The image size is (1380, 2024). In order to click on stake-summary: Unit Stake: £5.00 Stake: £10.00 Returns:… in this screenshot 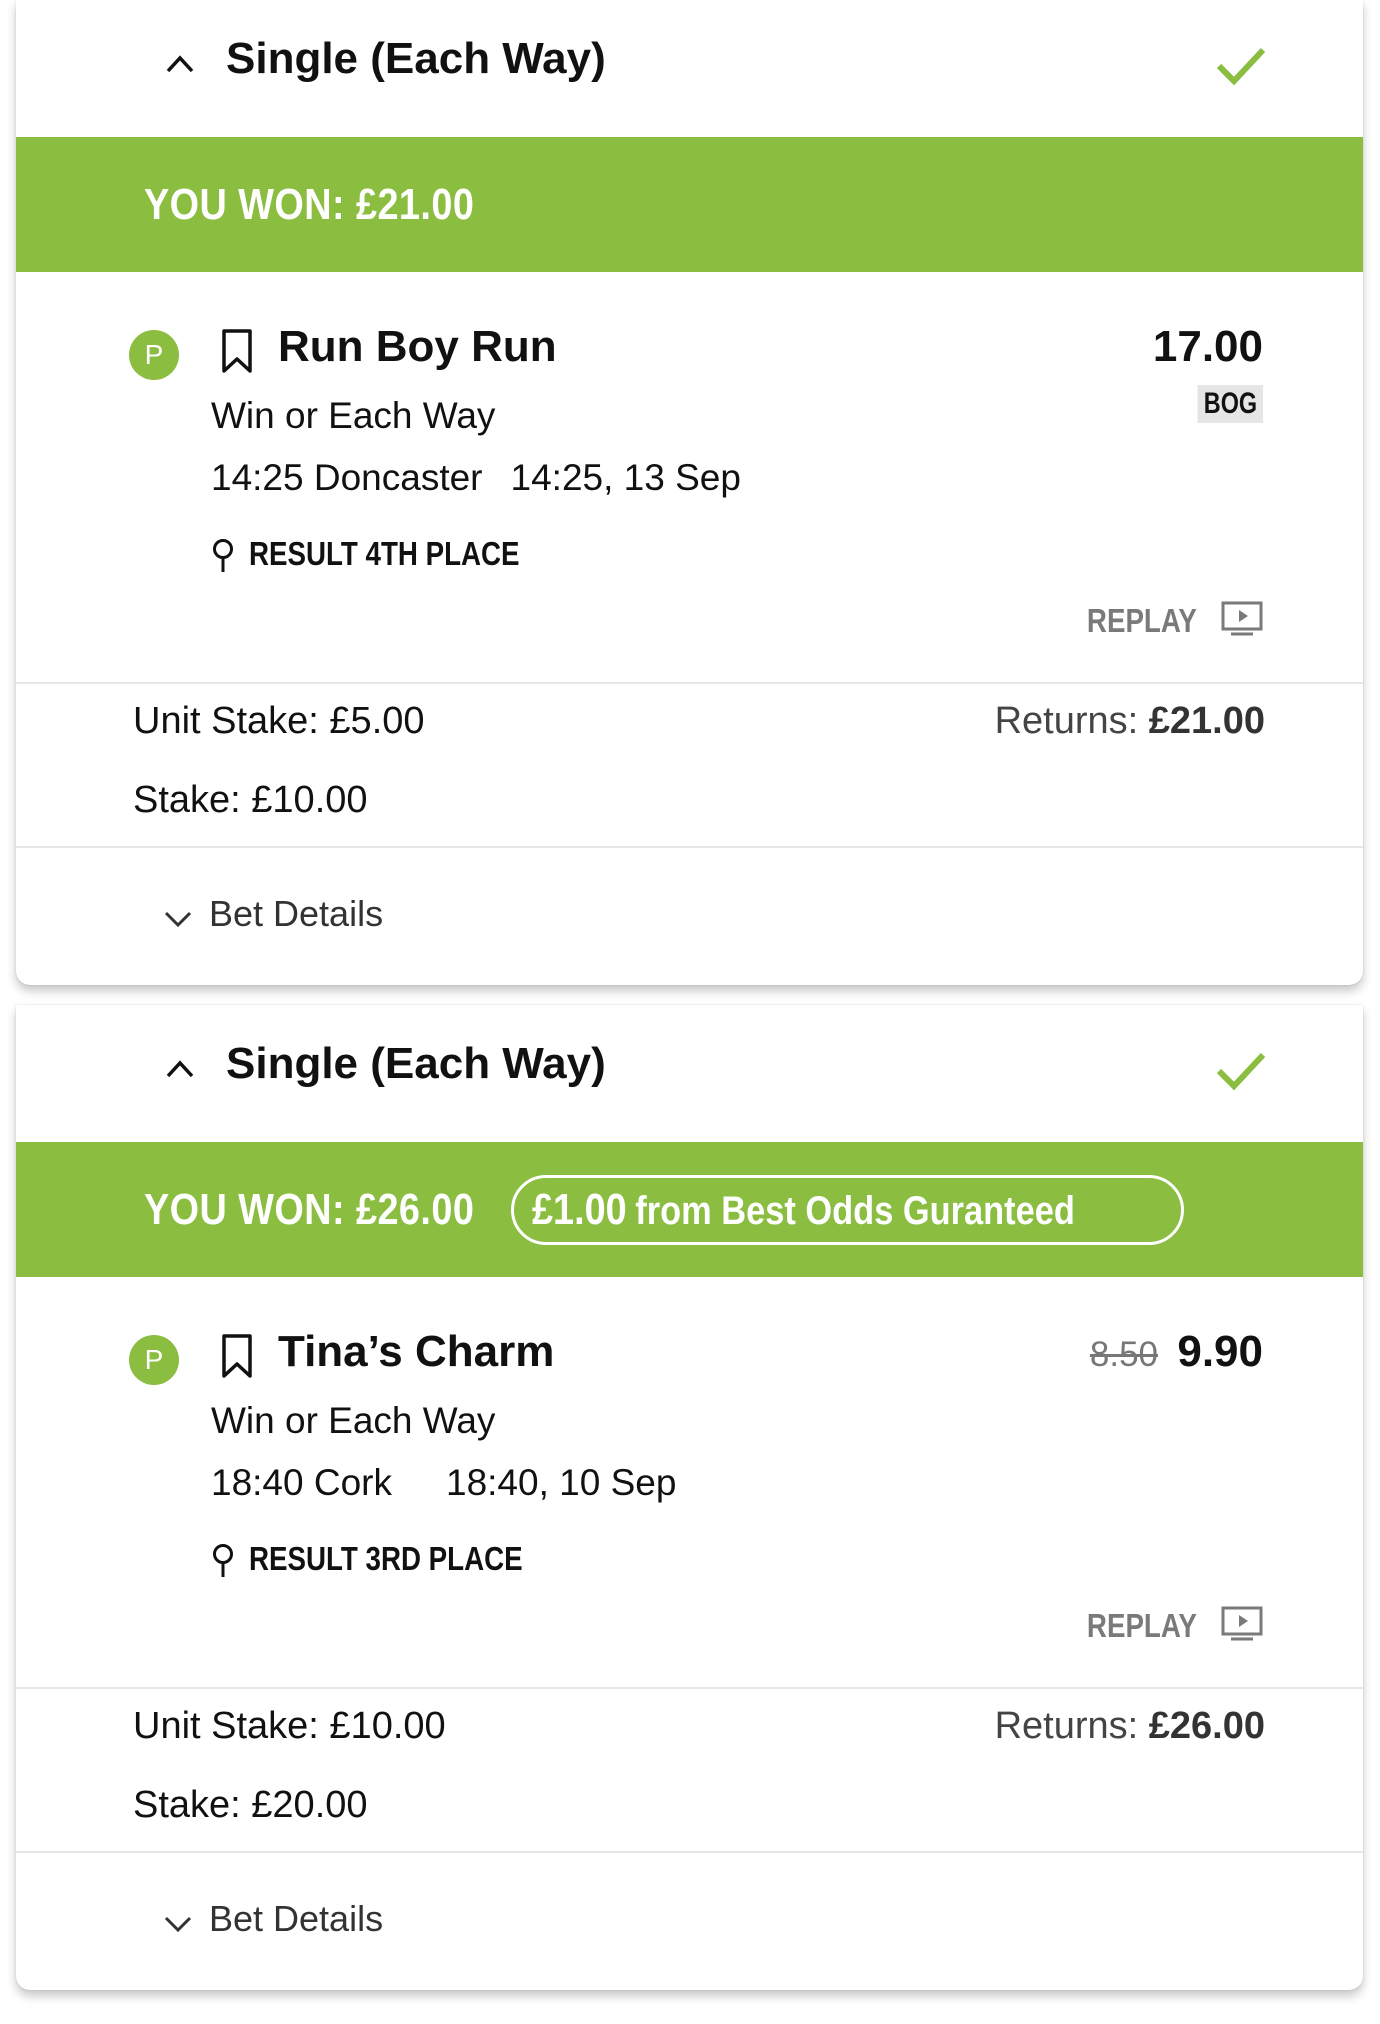, I will do `click(689, 766)`.